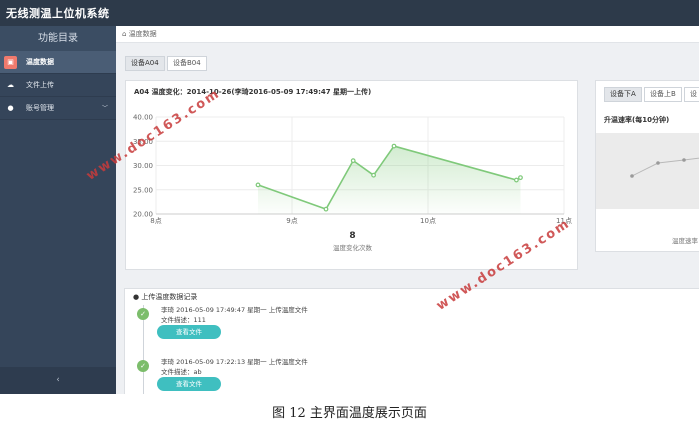  I want to click on rate-chart-area, so click(647, 171).